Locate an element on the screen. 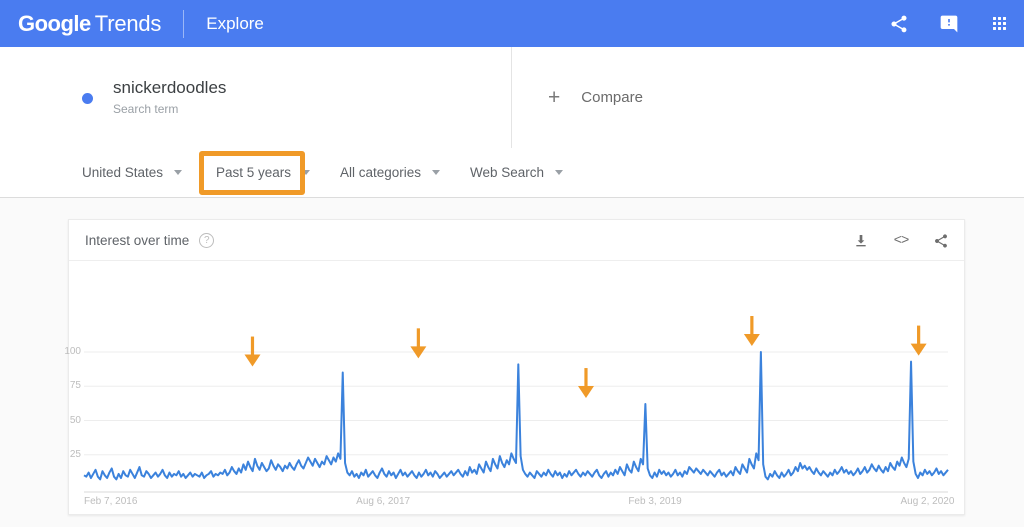  filter-search-type-label: Web Search is located at coordinates (507, 172).